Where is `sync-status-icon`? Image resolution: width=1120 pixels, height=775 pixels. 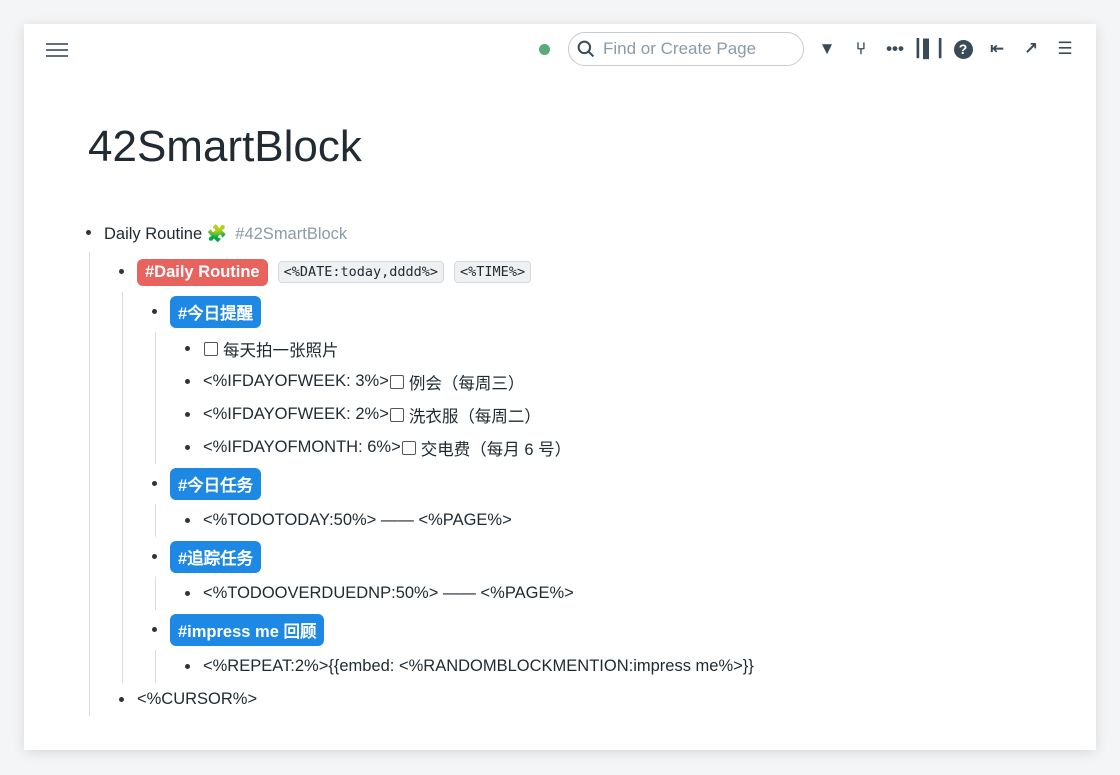
sync-status-icon is located at coordinates (544, 49).